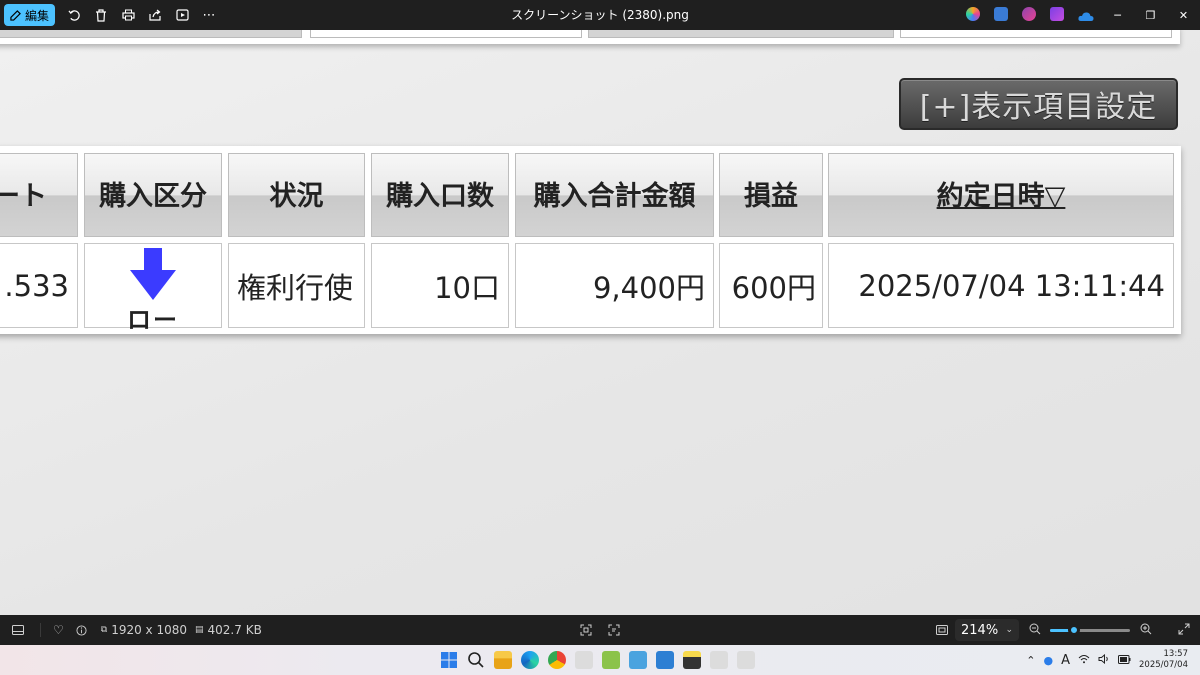 This screenshot has width=1200, height=675. What do you see at coordinates (665, 660) in the screenshot?
I see `photos-app-icon` at bounding box center [665, 660].